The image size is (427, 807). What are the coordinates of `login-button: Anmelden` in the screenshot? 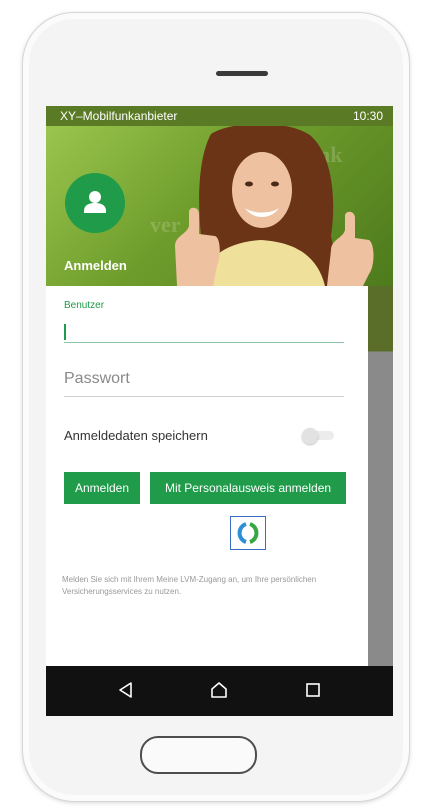 It's located at (102, 488).